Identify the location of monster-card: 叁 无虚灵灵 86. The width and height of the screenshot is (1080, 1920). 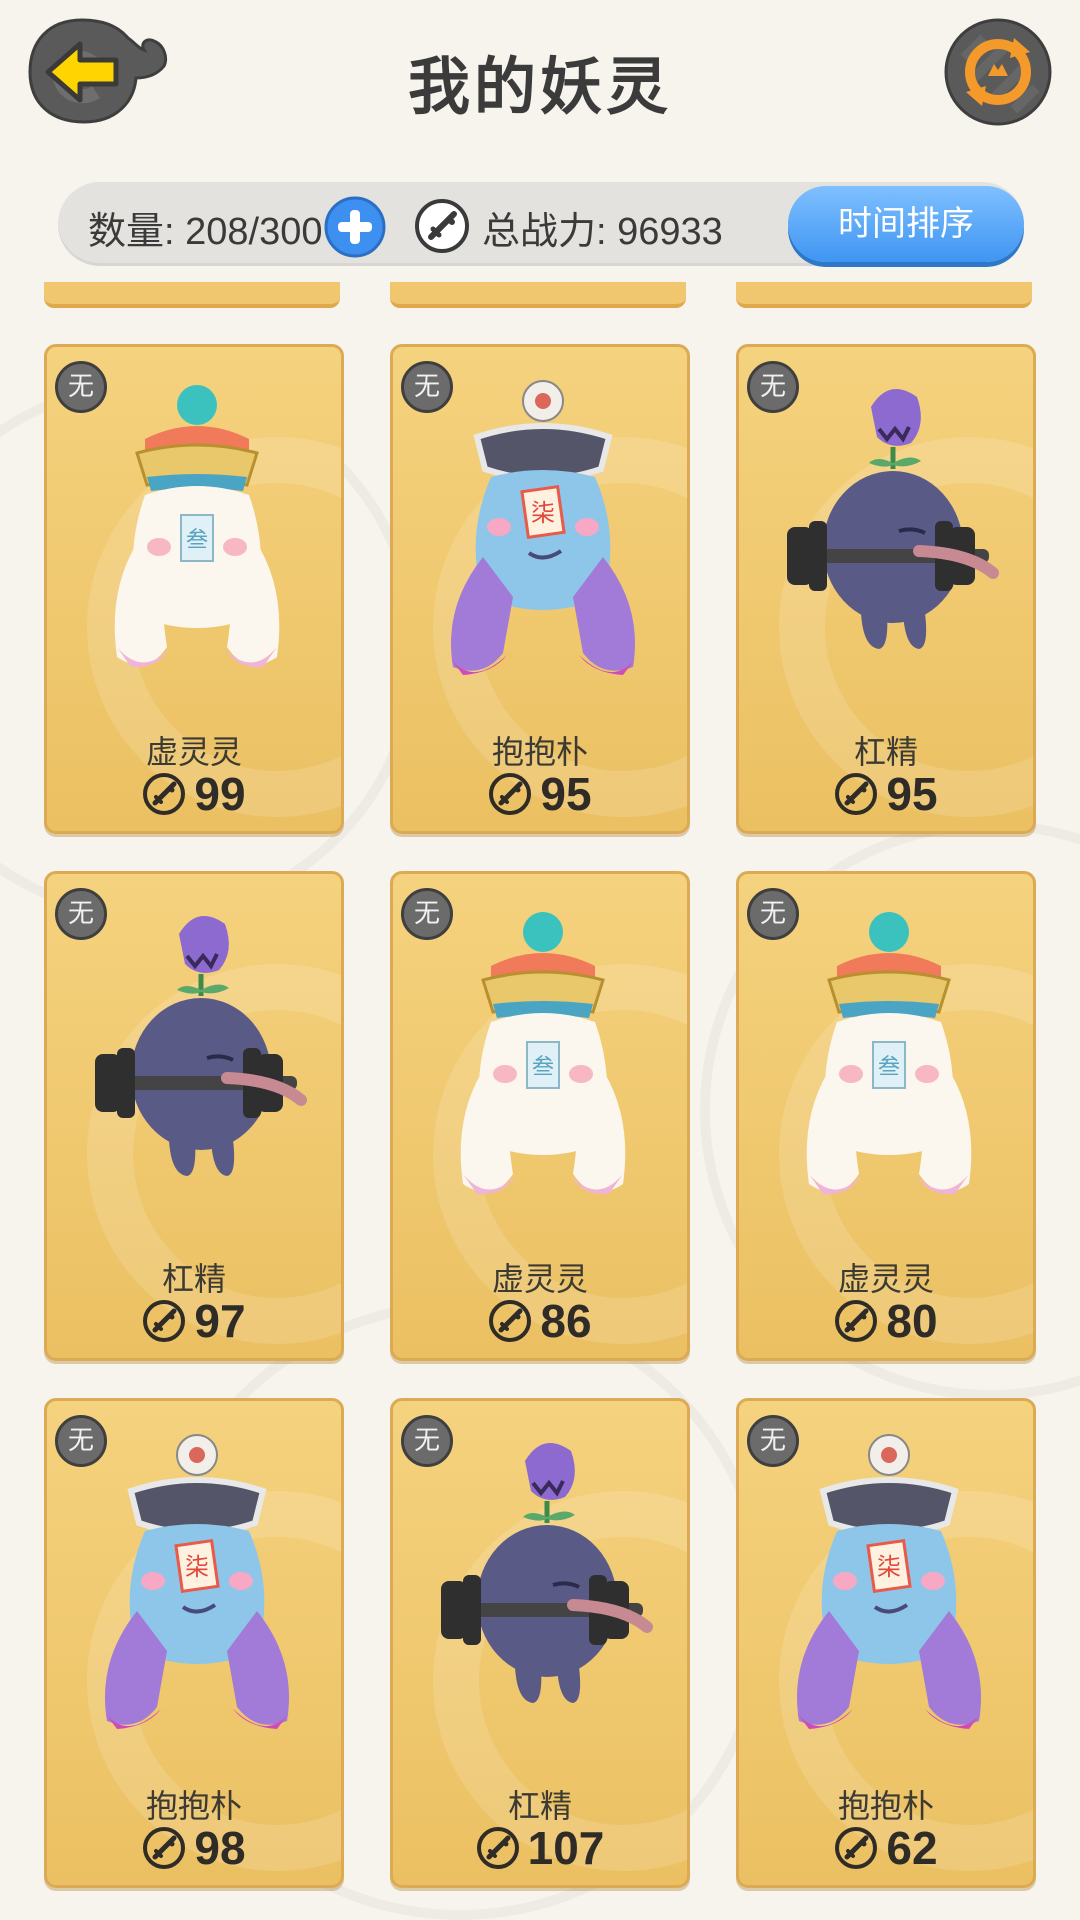
(540, 1116).